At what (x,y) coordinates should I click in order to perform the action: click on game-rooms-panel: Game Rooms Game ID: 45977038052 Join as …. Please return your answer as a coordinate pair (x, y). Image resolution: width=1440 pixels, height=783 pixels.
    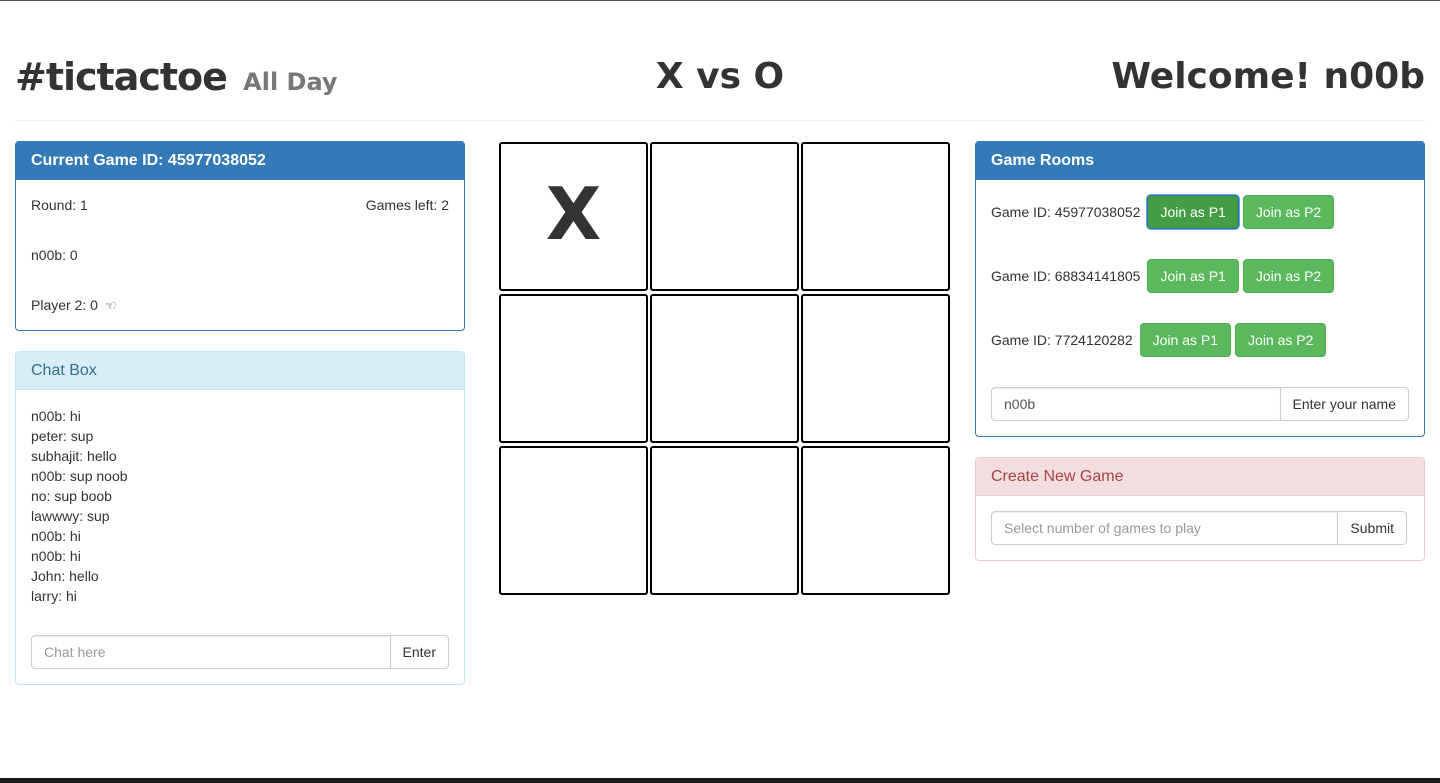
    Looking at the image, I should click on (1200, 289).